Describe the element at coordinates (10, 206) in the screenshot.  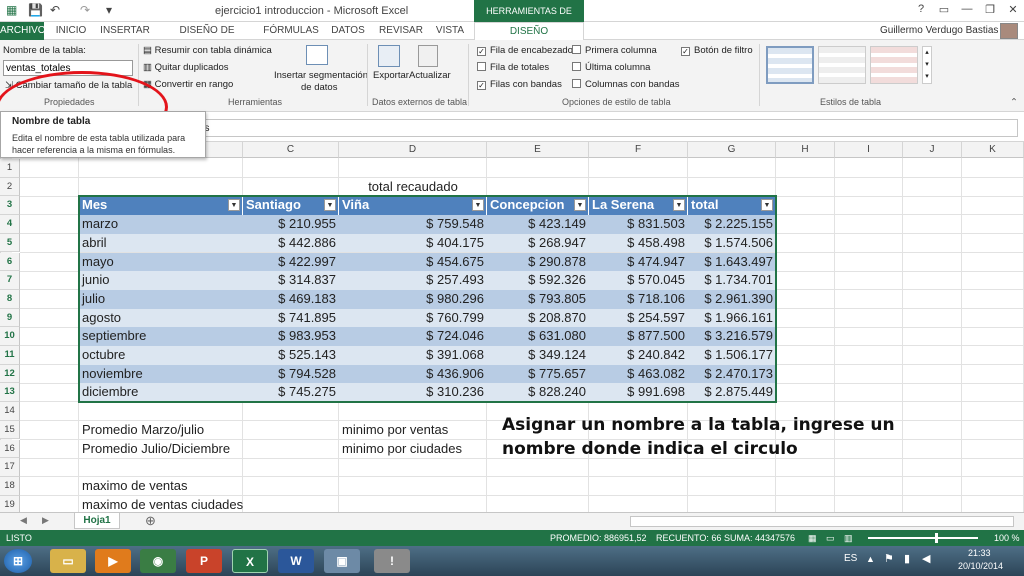
I see `row-header: 3` at that location.